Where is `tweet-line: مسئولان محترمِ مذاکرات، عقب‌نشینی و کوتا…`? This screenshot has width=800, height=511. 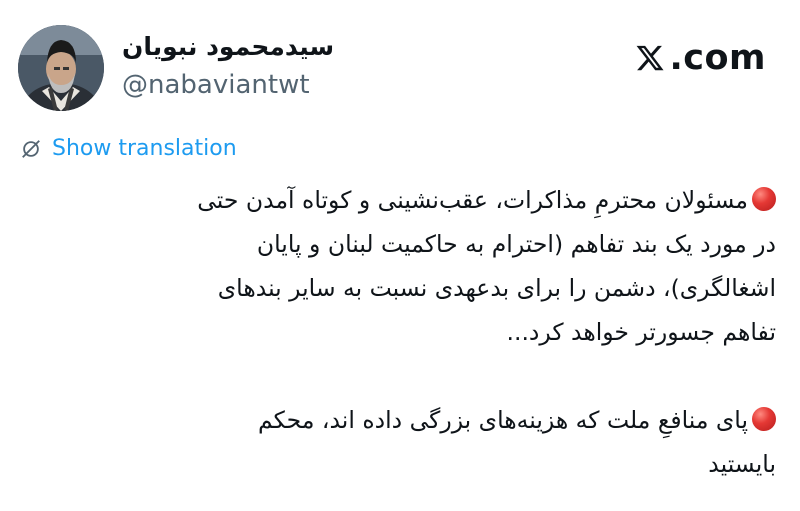
tweet-line: مسئولان محترمِ مذاکرات، عقب‌نشینی و کوتا… is located at coordinates (396, 200).